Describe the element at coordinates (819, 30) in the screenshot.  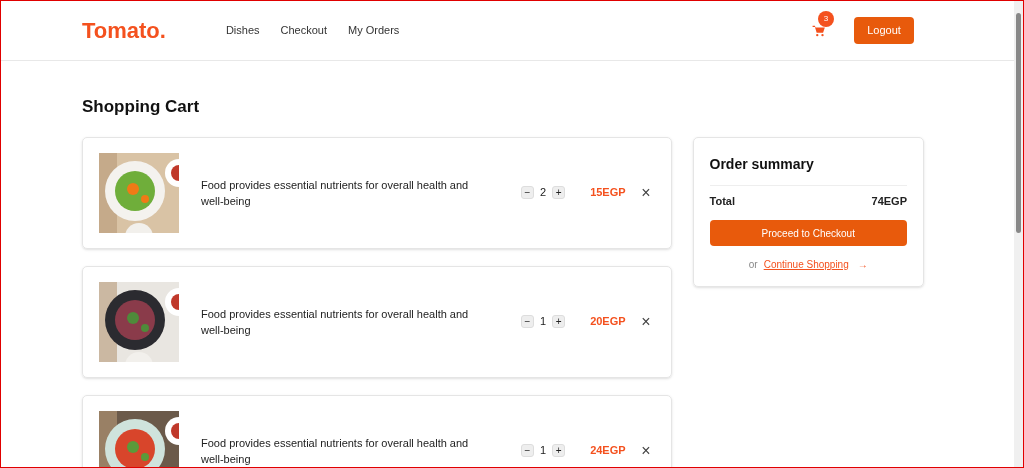
I see `cart-icon` at that location.